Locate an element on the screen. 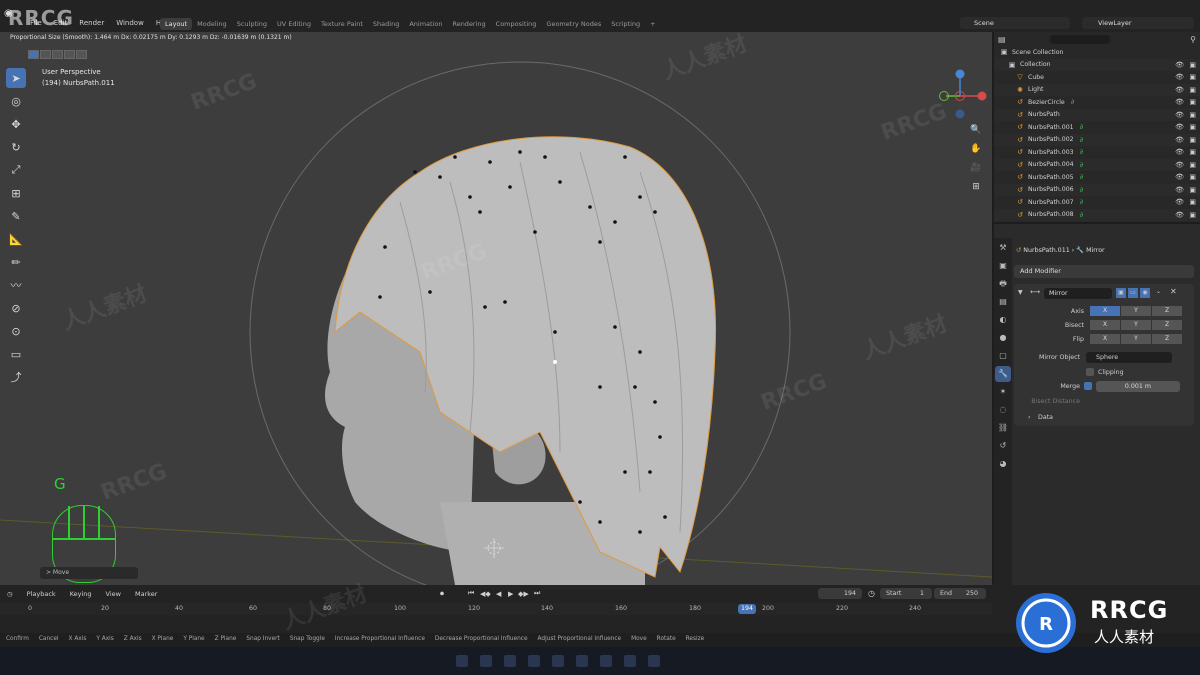 This screenshot has height=675, width=1200. outliner-row: ↺ NurbsPath 👁 ▣ is located at coordinates (1097, 114).